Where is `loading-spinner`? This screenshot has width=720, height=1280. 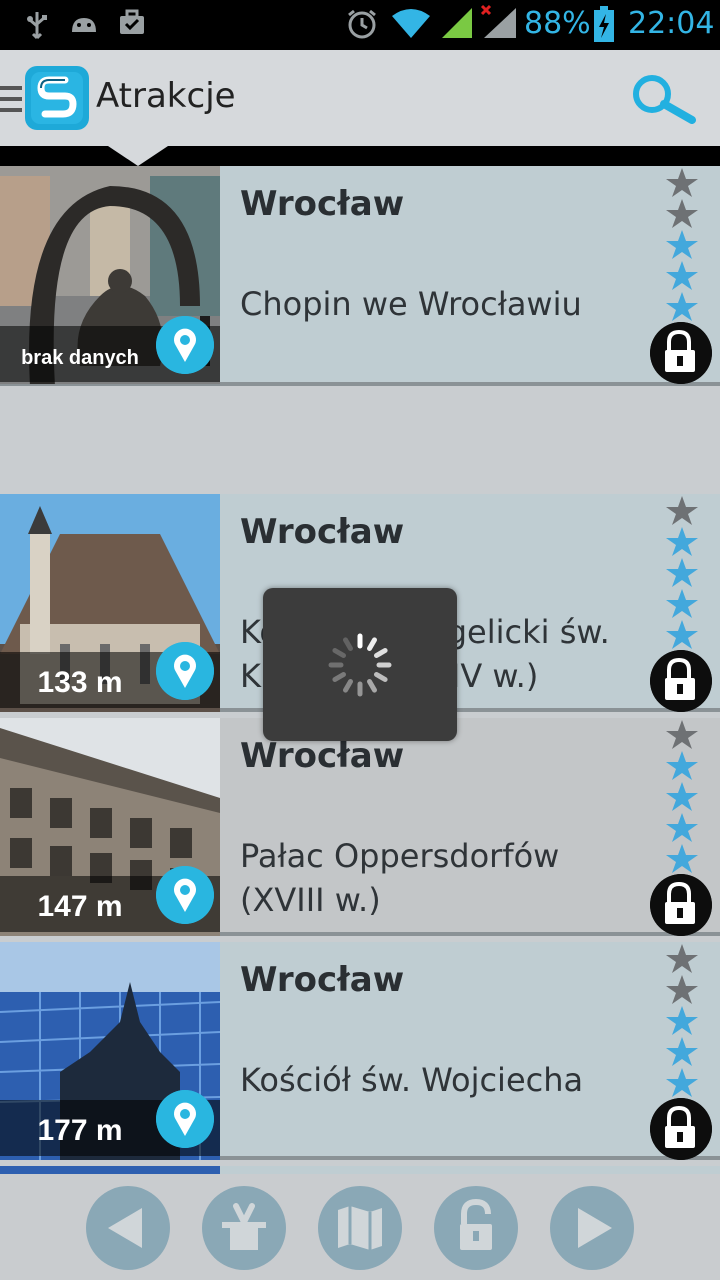 loading-spinner is located at coordinates (360, 665).